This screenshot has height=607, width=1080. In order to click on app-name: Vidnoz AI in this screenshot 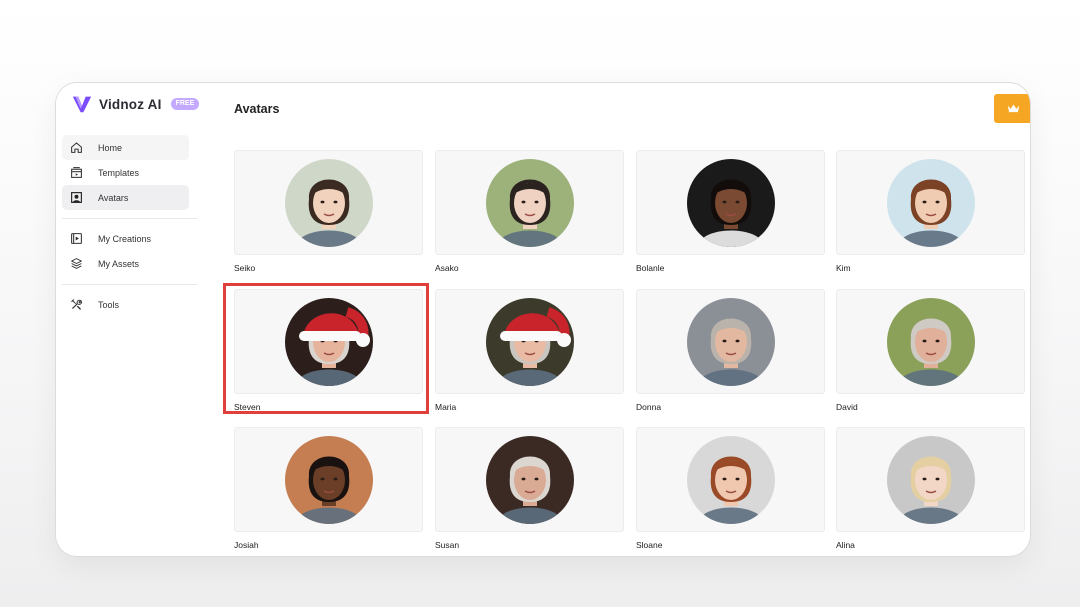, I will do `click(130, 104)`.